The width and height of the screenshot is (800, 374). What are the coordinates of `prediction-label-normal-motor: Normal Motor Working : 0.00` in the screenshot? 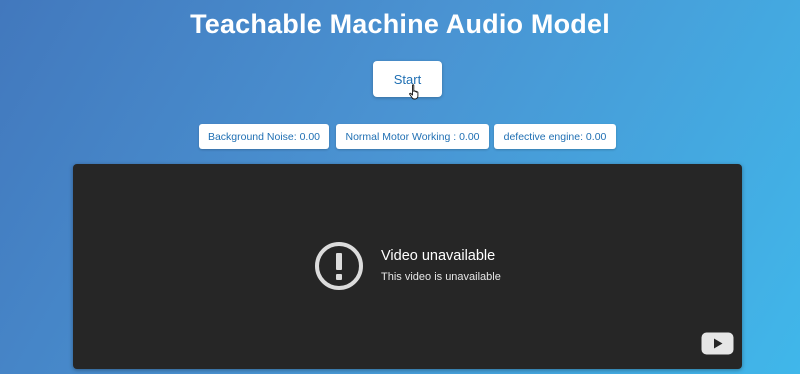 It's located at (412, 136).